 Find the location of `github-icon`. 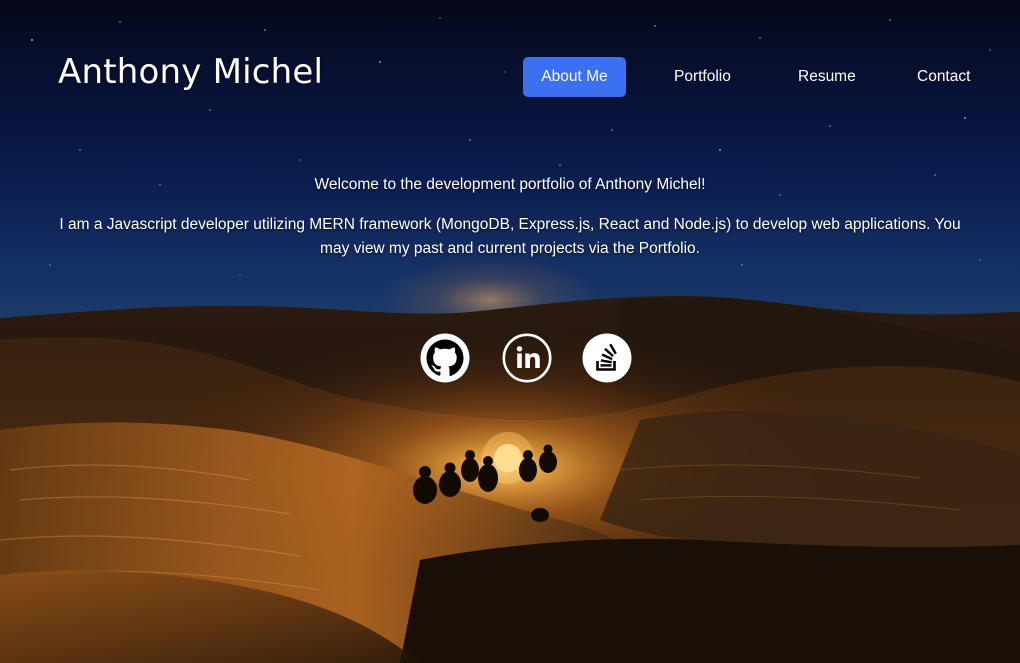

github-icon is located at coordinates (445, 358).